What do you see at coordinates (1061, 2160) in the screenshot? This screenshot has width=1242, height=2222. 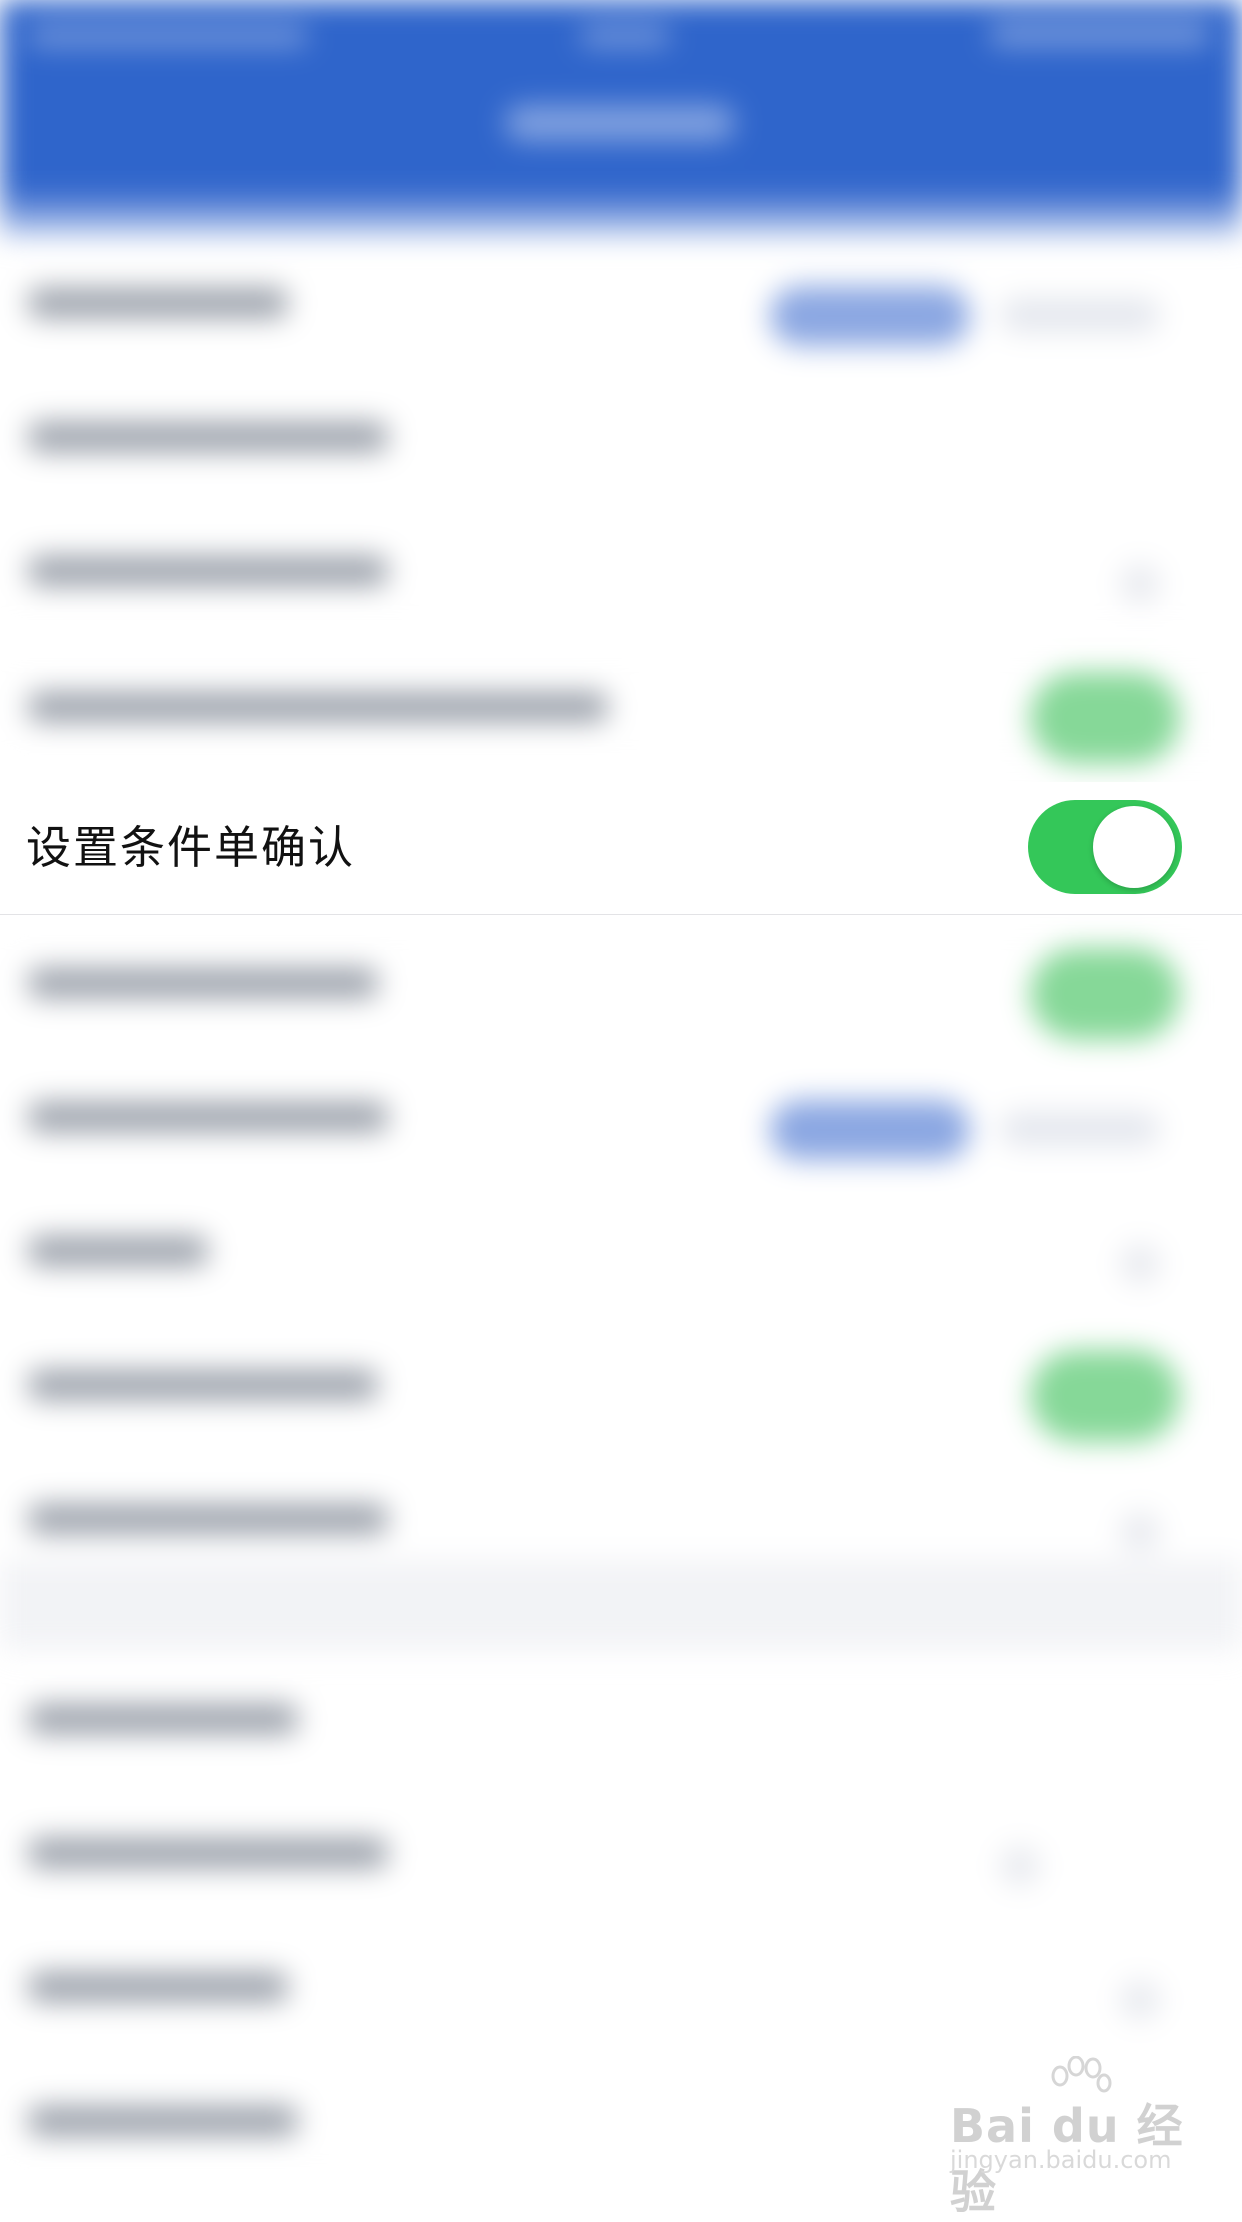 I see `watermark-url: jingyan.baidu.com` at bounding box center [1061, 2160].